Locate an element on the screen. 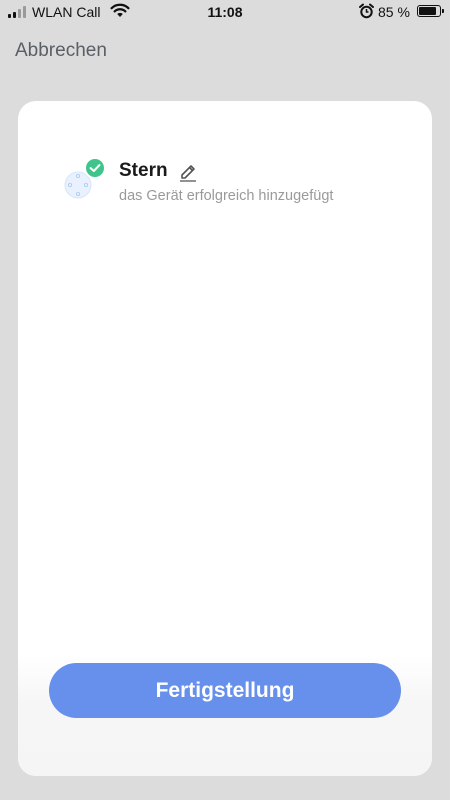 Image resolution: width=450 pixels, height=800 pixels. battery-percent: 85 % is located at coordinates (394, 12).